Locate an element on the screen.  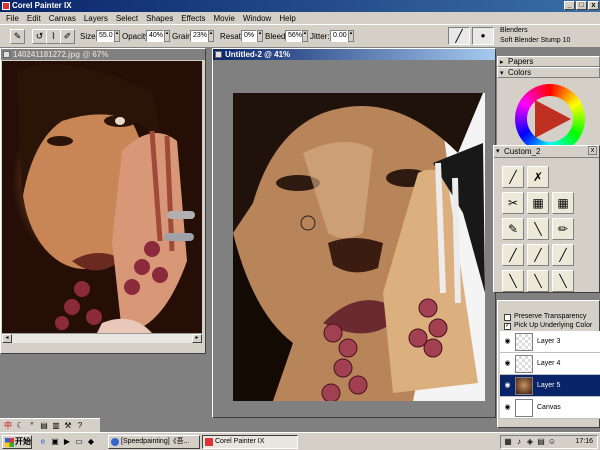
size-spinner: ▴ is located at coordinates (117, 36).